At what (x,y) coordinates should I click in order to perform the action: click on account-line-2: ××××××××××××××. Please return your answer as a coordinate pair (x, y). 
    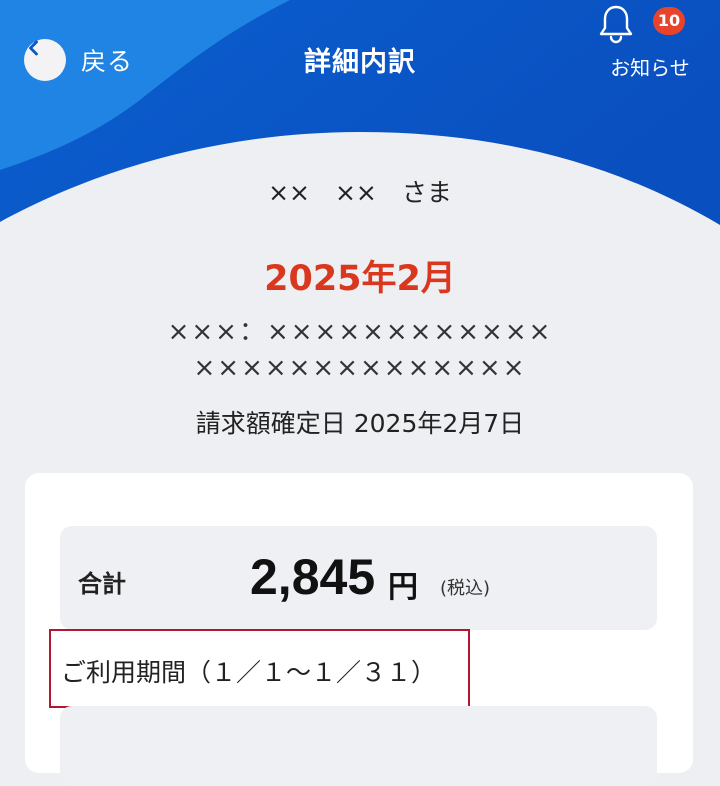
    Looking at the image, I should click on (360, 368).